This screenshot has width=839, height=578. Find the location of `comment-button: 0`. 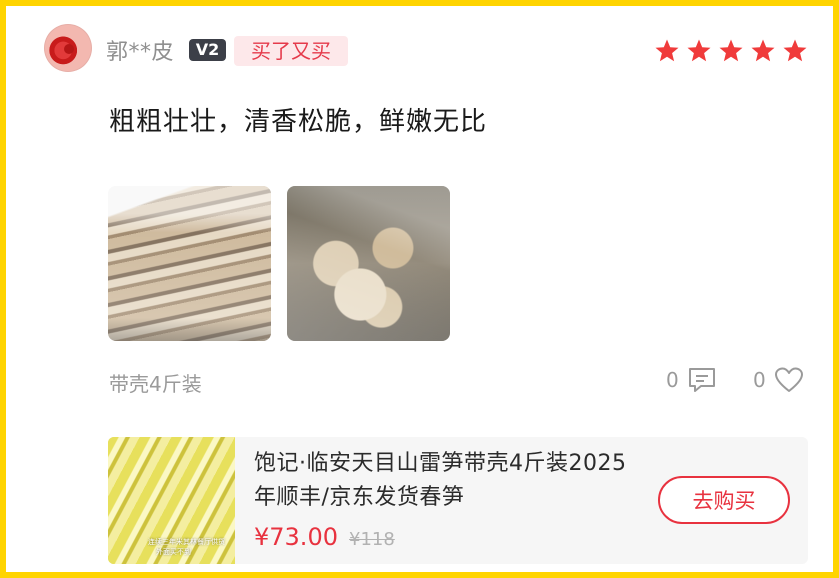

comment-button: 0 is located at coordinates (691, 380).